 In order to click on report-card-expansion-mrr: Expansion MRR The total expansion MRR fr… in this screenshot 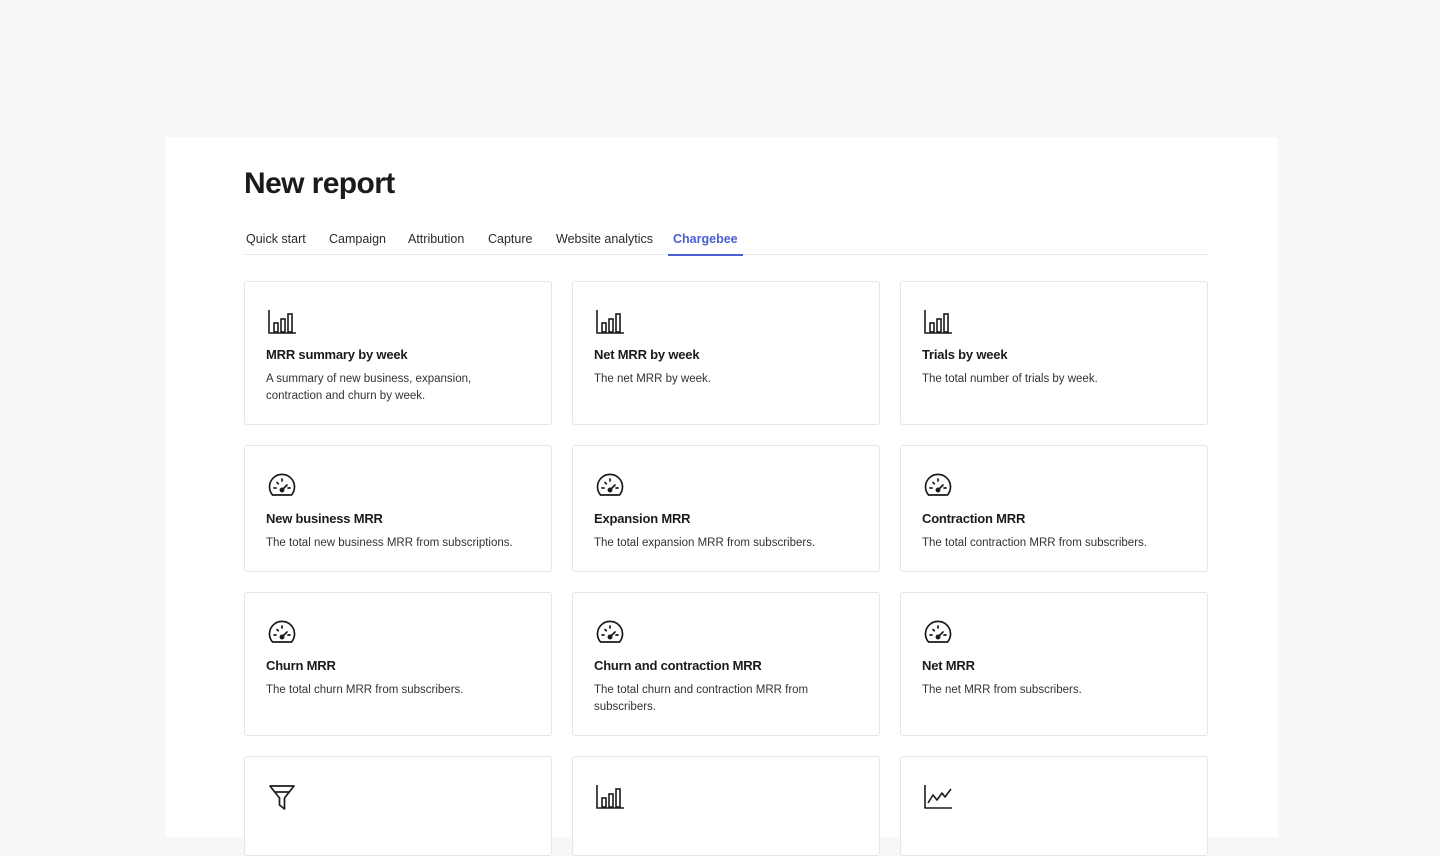, I will do `click(726, 508)`.